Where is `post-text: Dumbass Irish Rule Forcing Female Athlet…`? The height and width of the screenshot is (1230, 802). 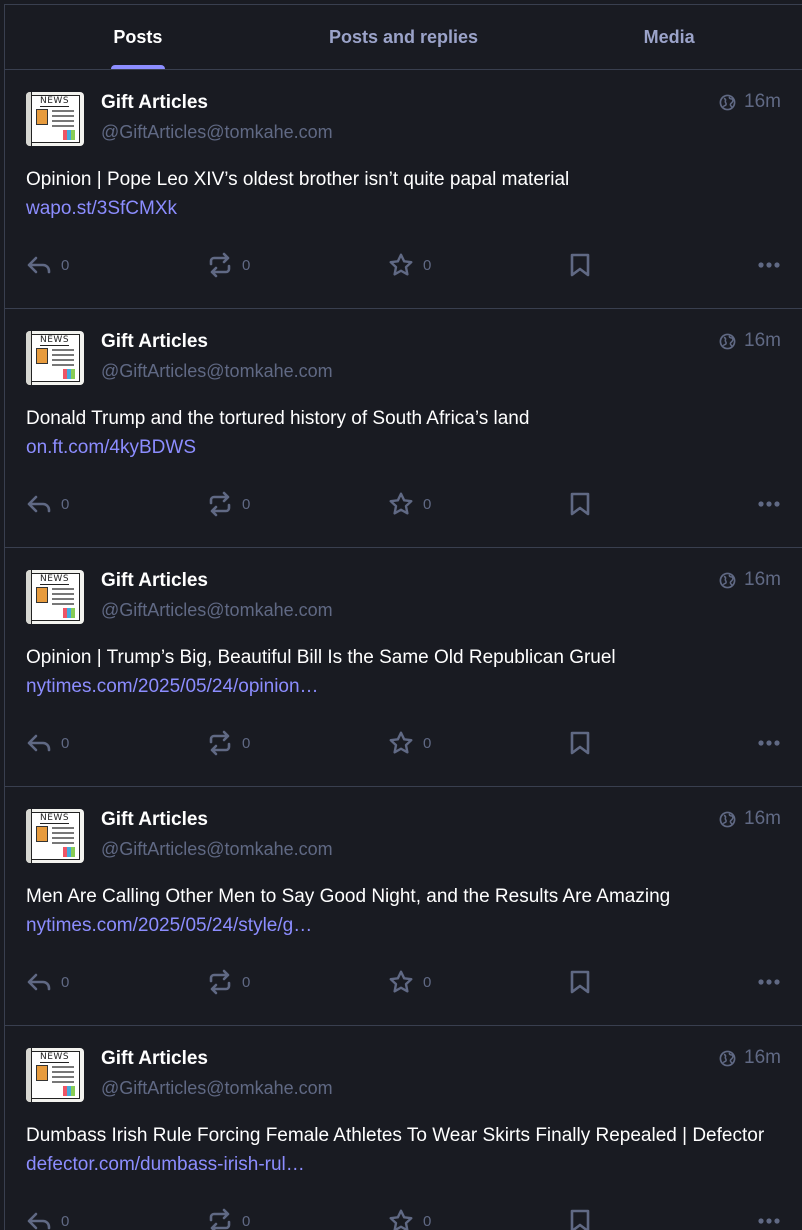
post-text: Dumbass Irish Rule Forcing Female Athlet… is located at coordinates (395, 1135).